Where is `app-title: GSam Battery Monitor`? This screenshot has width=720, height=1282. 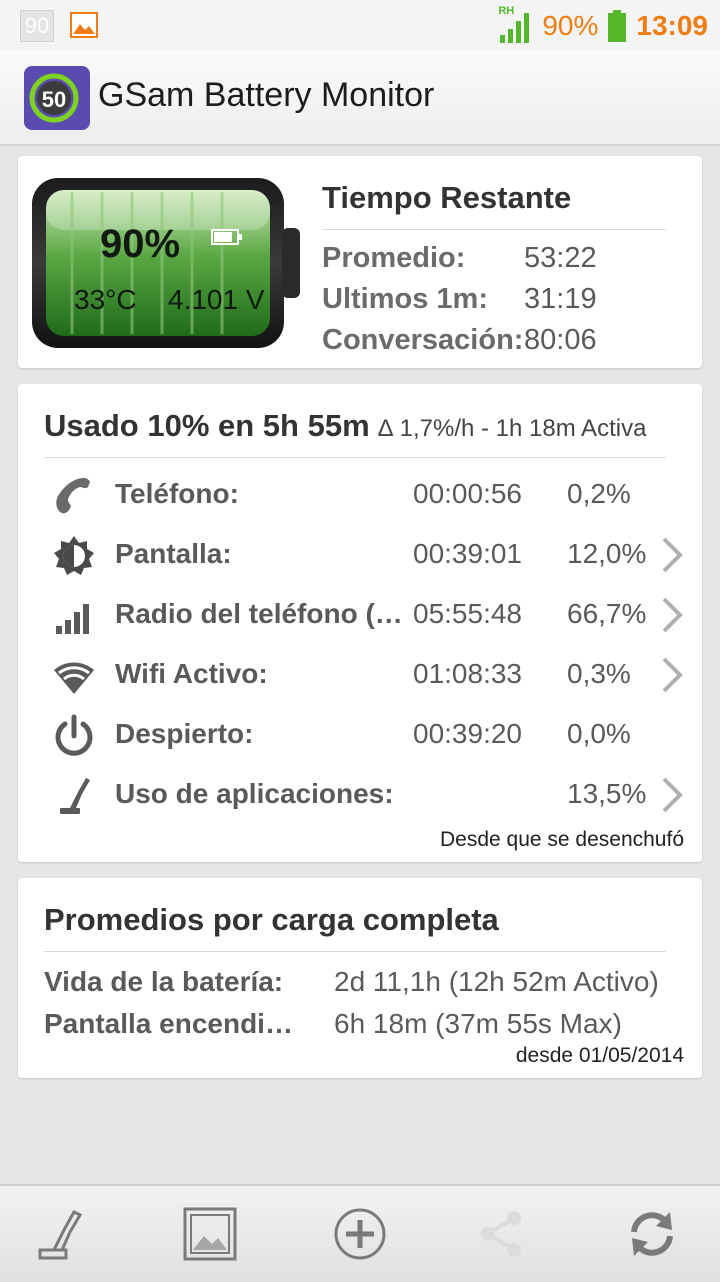 app-title: GSam Battery Monitor is located at coordinates (266, 95).